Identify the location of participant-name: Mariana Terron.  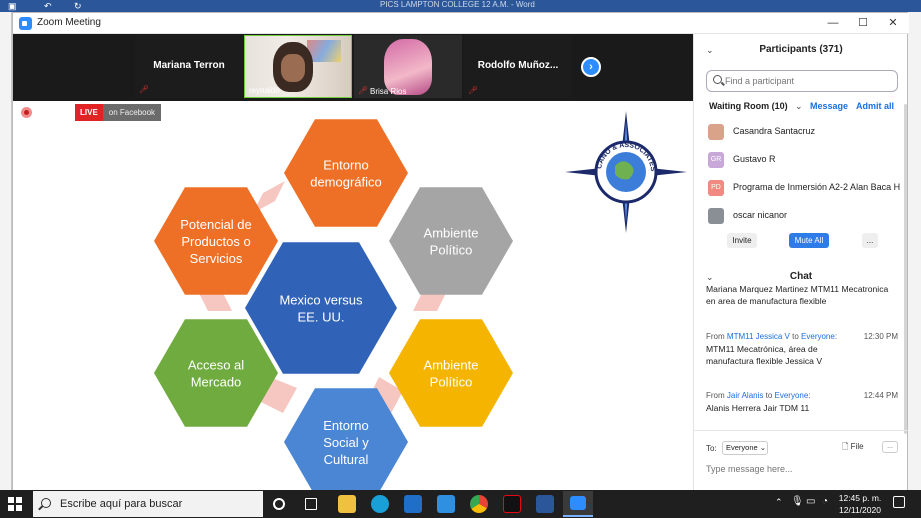
(189, 65).